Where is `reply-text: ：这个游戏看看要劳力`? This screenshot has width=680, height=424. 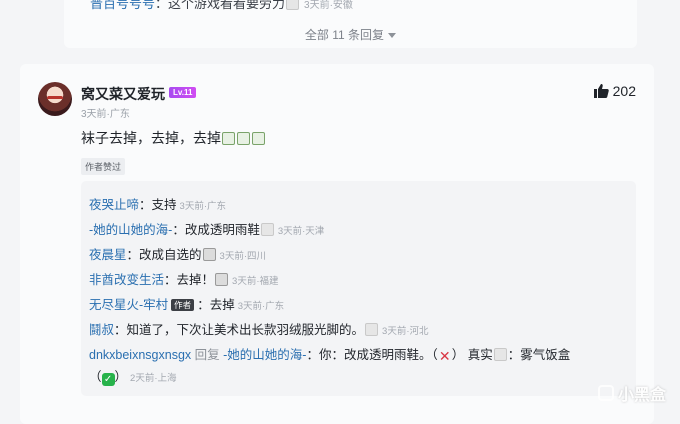
reply-text: ：这个游戏看看要劳力 is located at coordinates (220, 5).